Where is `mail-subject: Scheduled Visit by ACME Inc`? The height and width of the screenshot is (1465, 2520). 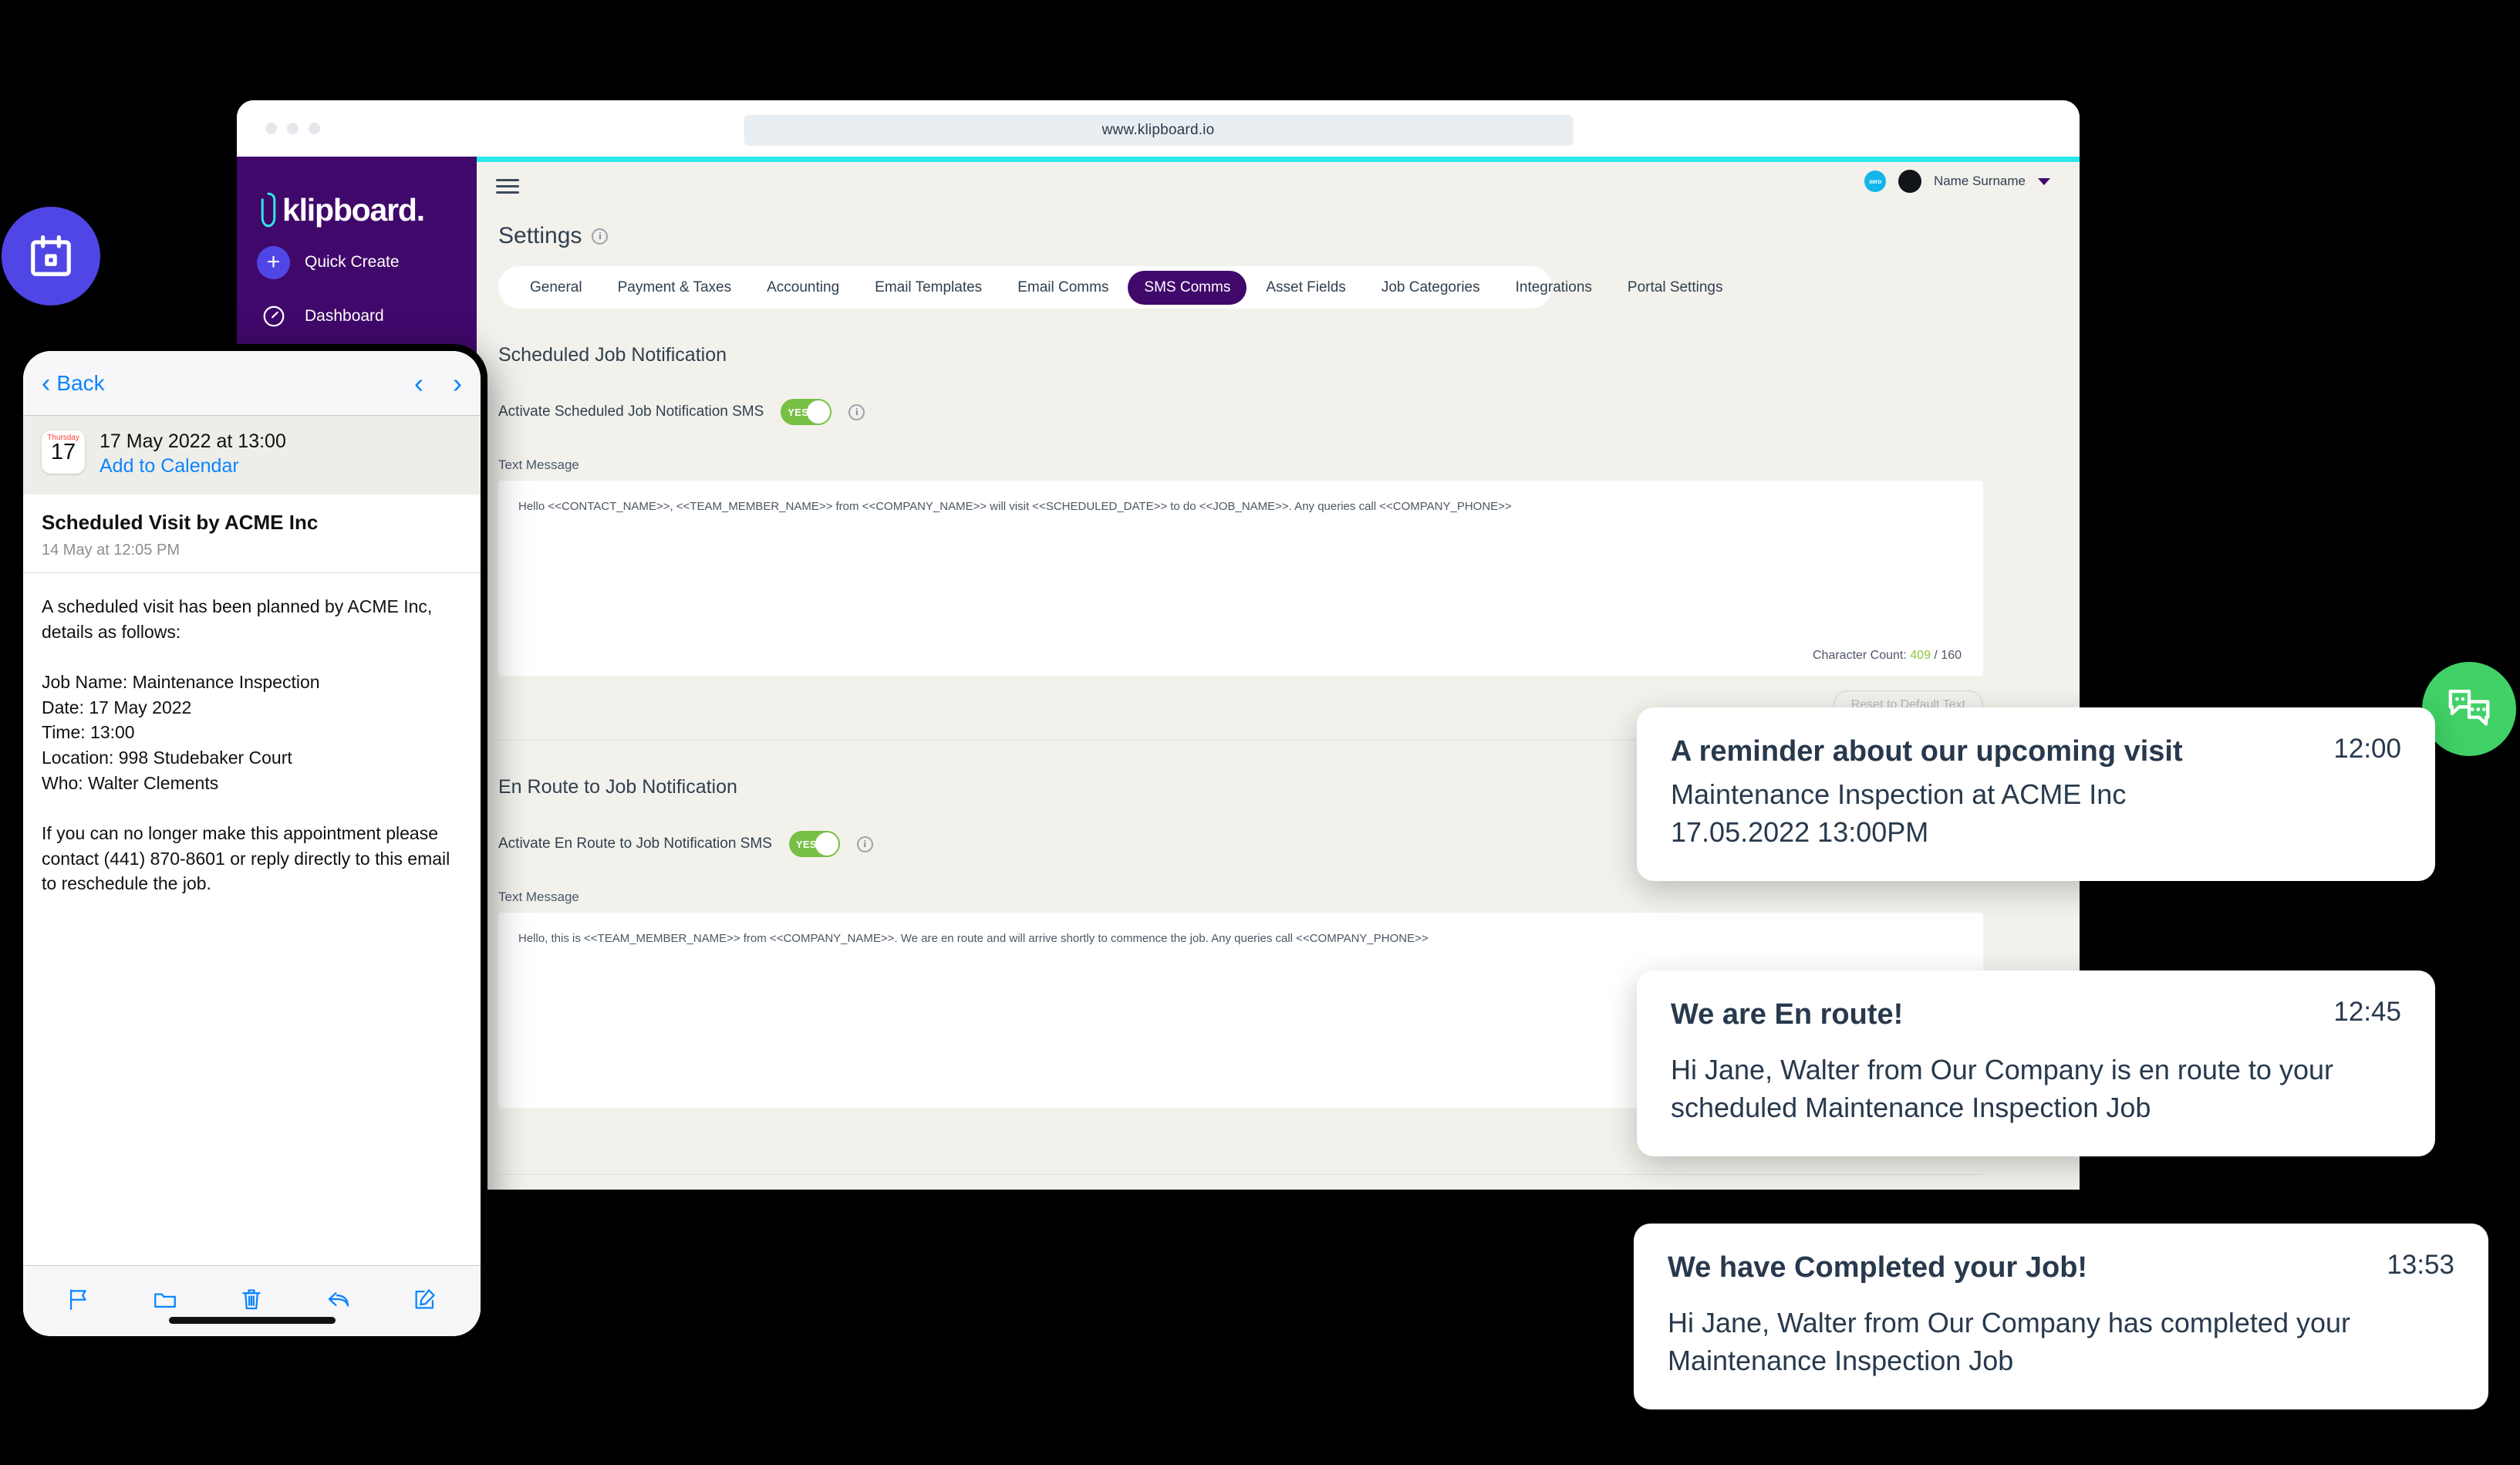 mail-subject: Scheduled Visit by ACME Inc is located at coordinates (180, 522).